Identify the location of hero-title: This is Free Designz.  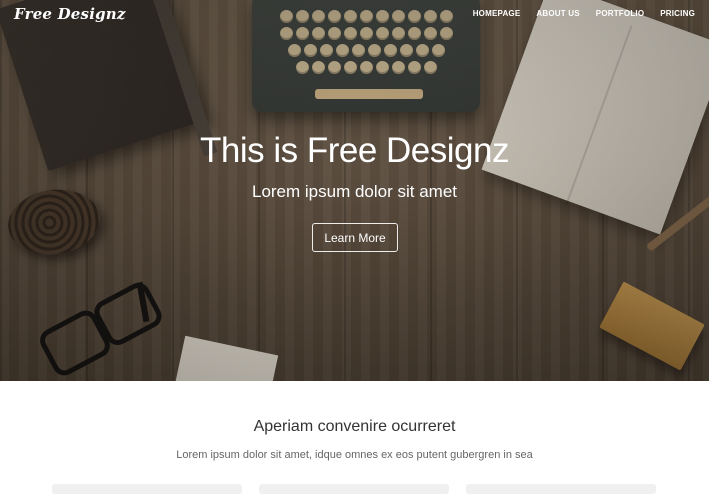
(354, 150).